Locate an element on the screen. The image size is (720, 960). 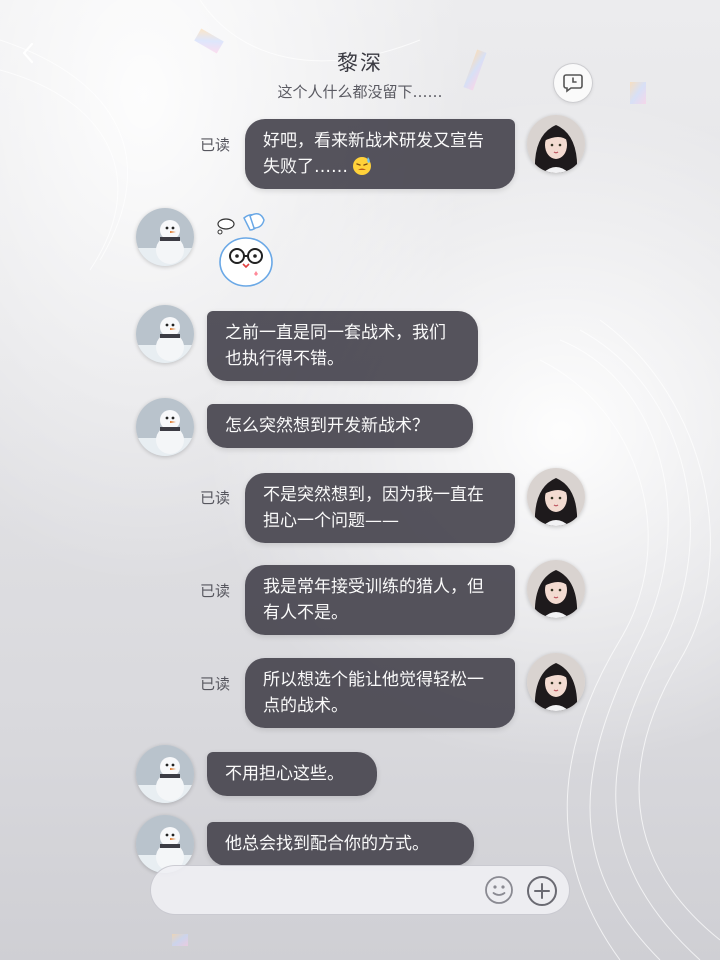
message-bubble: 他总会找到配合你的方式。 is located at coordinates (340, 844).